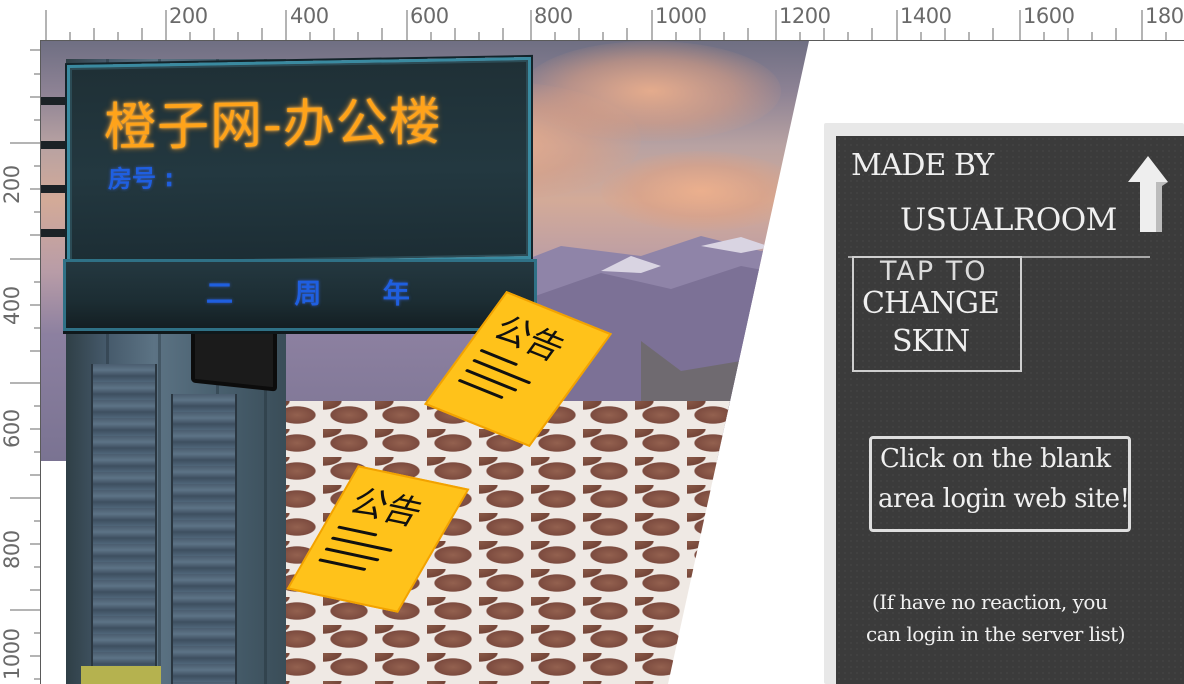 Image resolution: width=1184 pixels, height=684 pixels. Describe the element at coordinates (990, 602) in the screenshot. I see `login-hint-line1: (If have no reaction, you` at that location.